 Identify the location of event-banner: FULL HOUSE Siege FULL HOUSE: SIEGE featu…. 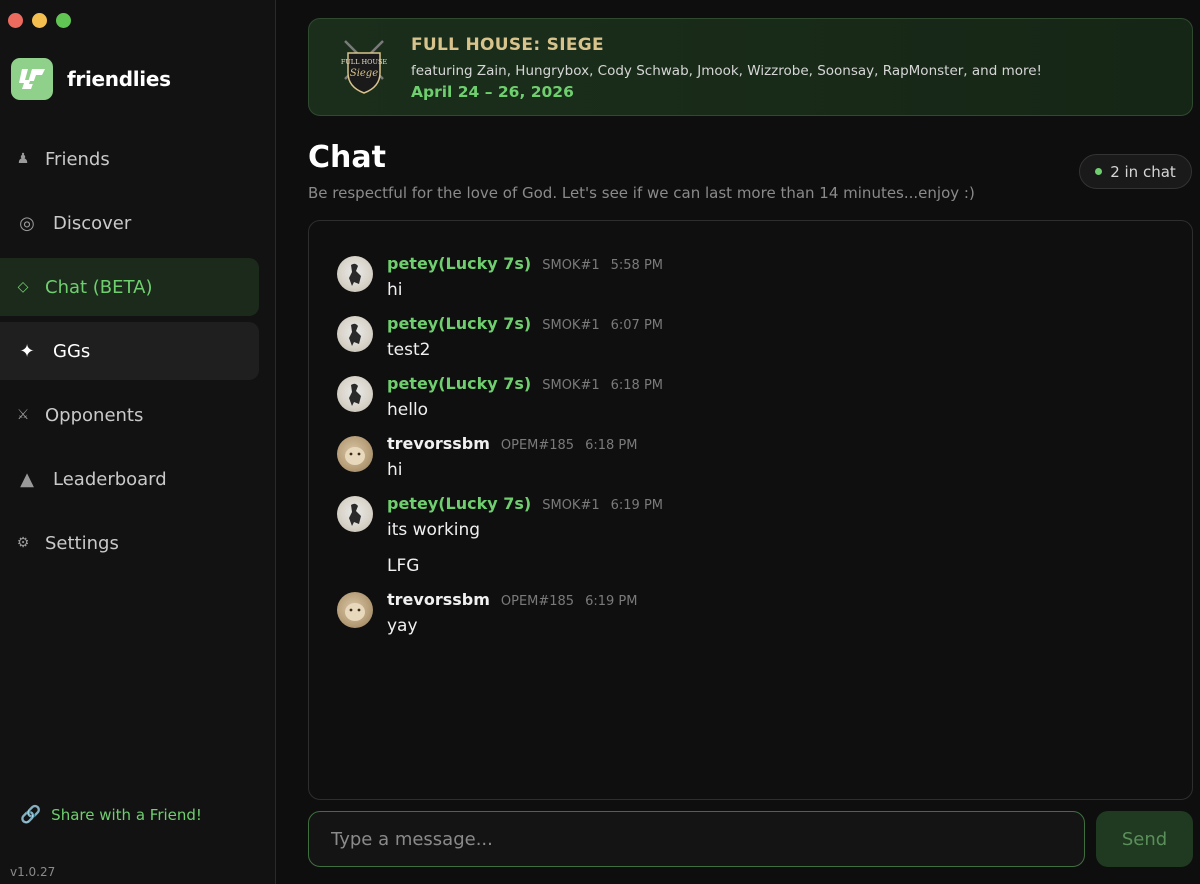
(750, 67).